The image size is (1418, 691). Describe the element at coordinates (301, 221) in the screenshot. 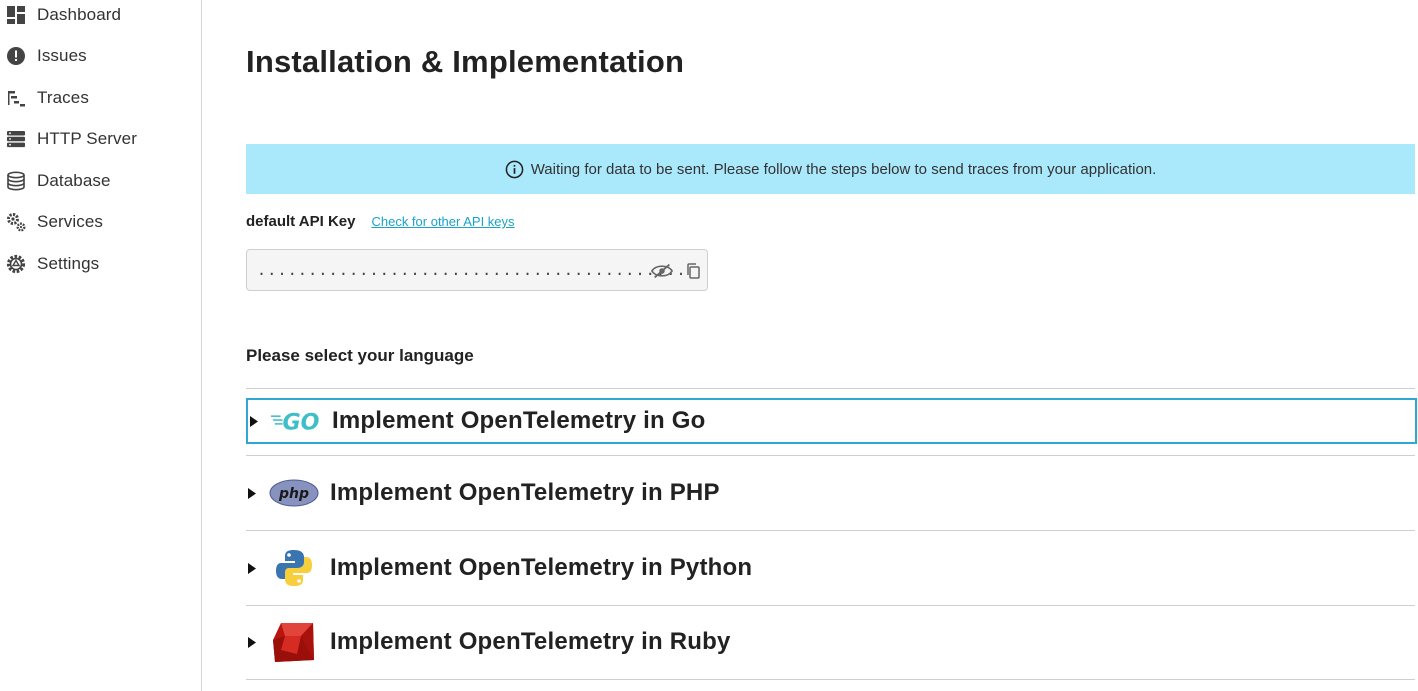

I see `api-key-label: default API Key` at that location.